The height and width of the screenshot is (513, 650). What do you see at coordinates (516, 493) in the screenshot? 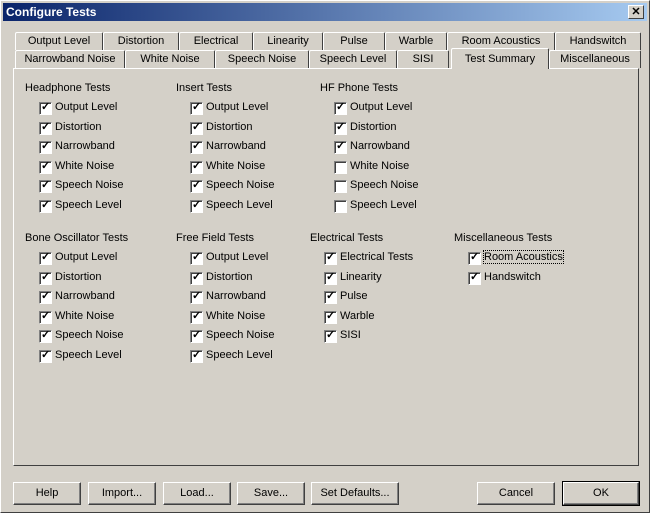
I see `cancel-button: Cancel` at bounding box center [516, 493].